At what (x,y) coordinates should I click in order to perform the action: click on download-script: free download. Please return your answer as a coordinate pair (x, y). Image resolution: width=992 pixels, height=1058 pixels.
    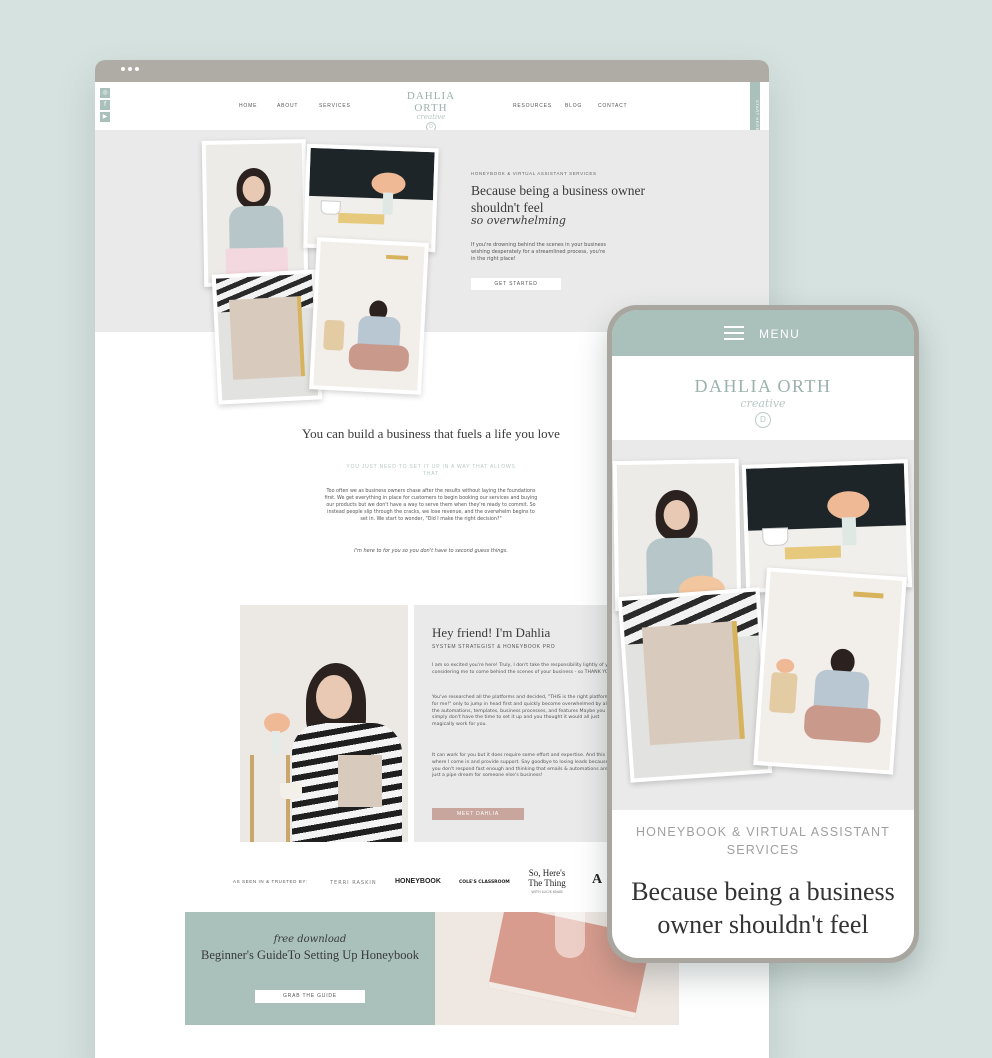
    Looking at the image, I should click on (310, 939).